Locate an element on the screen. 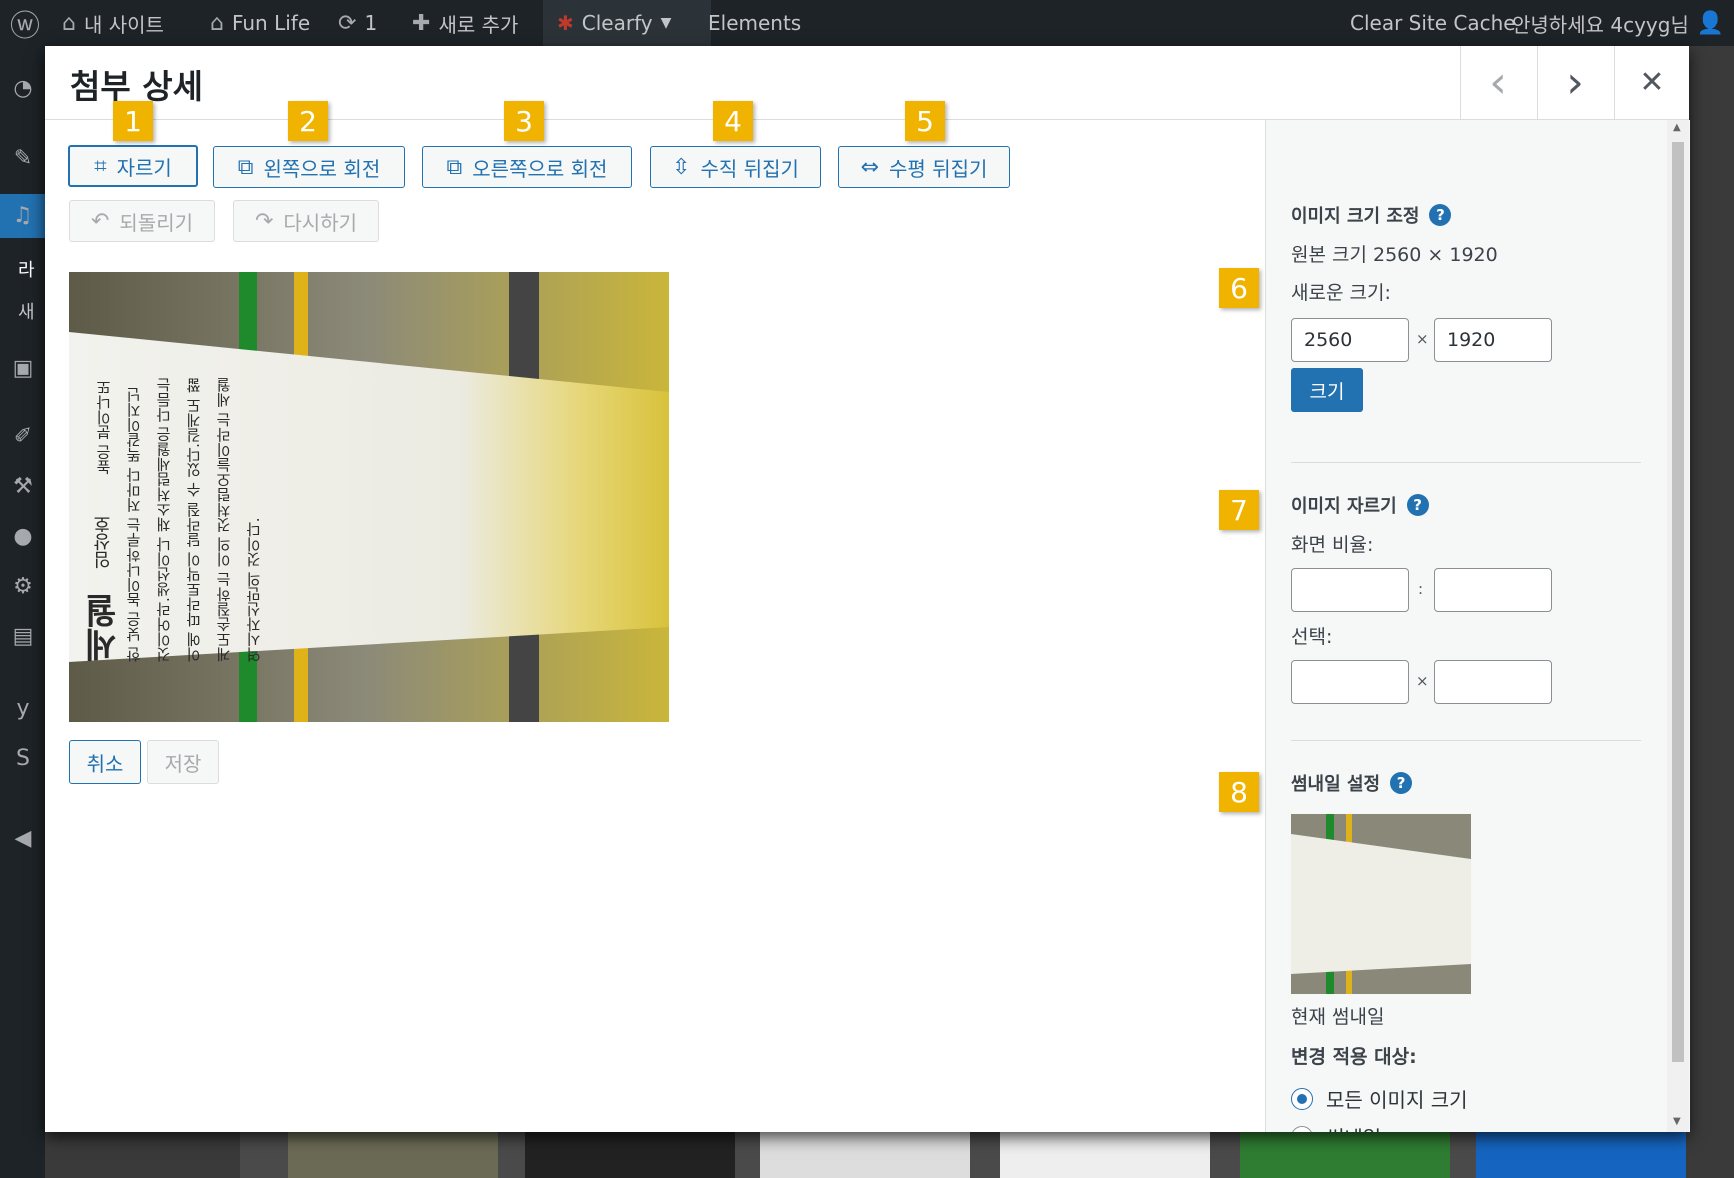 The height and width of the screenshot is (1178, 1734). close-button: ✕ is located at coordinates (1651, 82).